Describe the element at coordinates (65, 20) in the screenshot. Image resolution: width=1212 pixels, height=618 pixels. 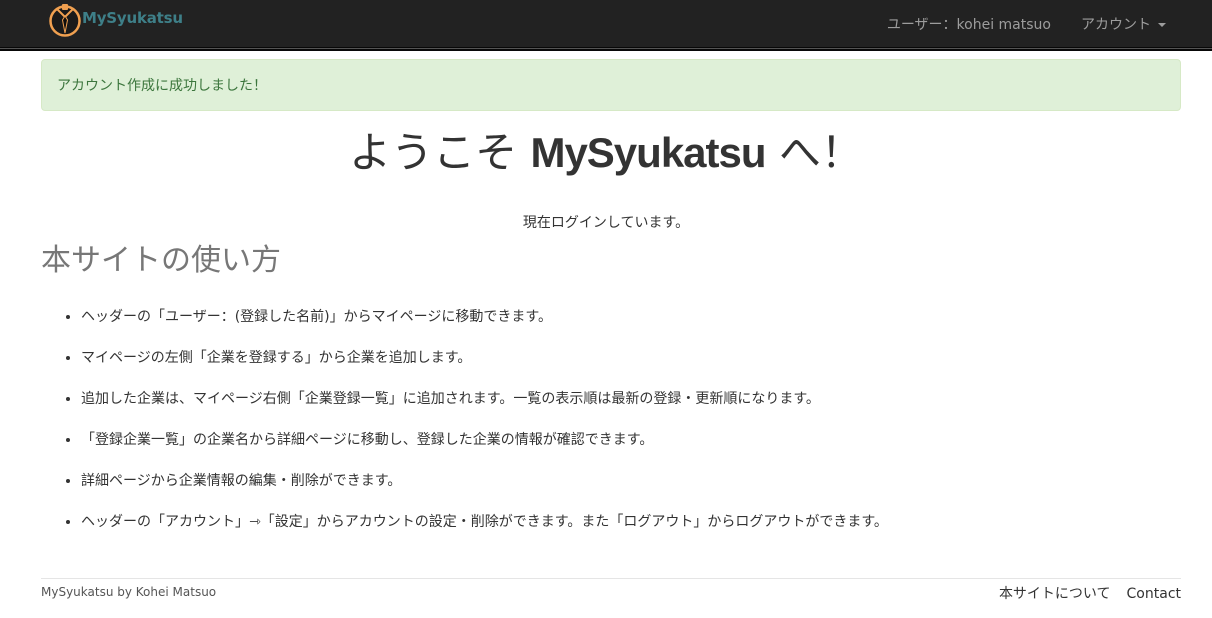
I see `suit-and-tie-logo-icon` at that location.